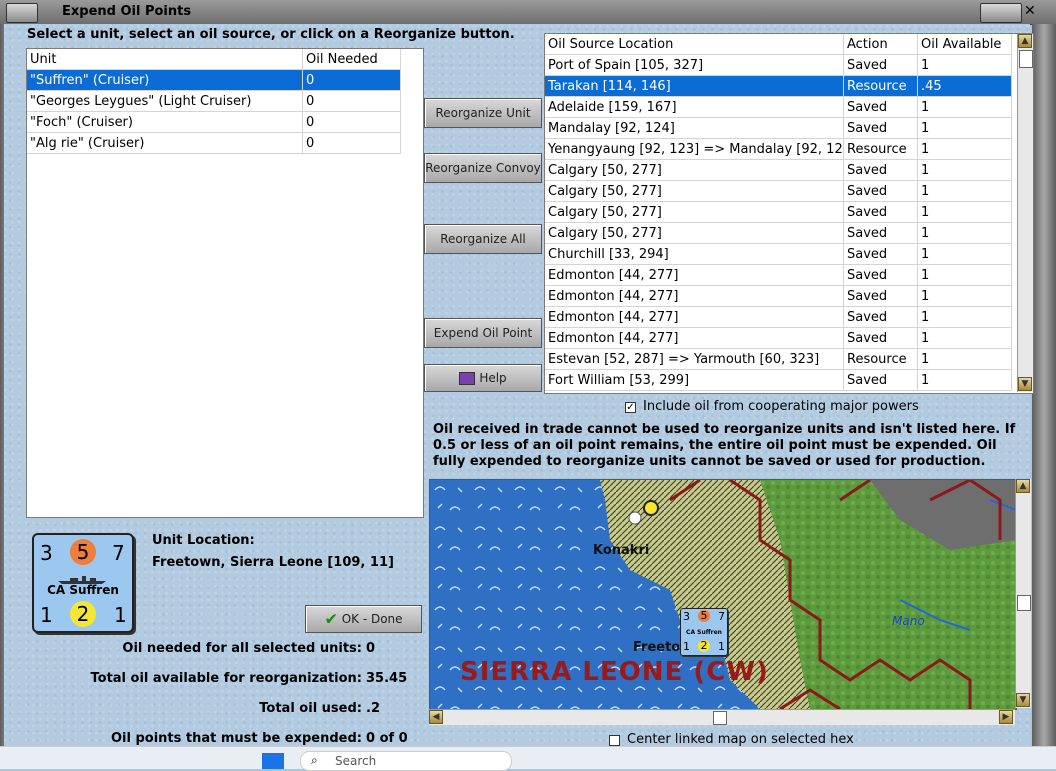  Describe the element at coordinates (165, 143) in the screenshot. I see `unit-name-cell: "Alg rie" (Cruiser)` at that location.